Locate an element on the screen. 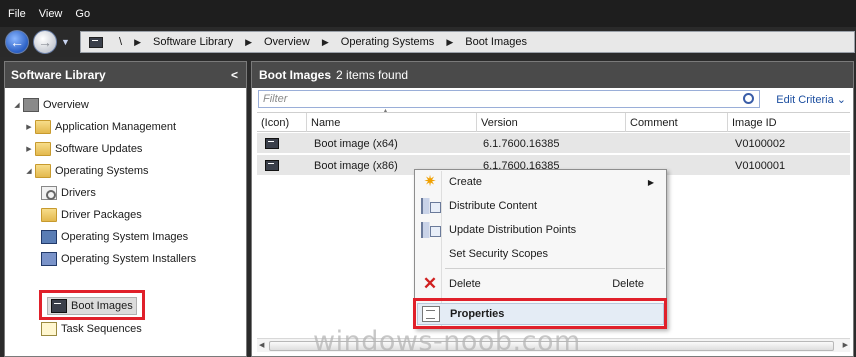 Image resolution: width=856 pixels, height=357 pixels. row-version: 6.1.7600.16385 is located at coordinates (521, 143).